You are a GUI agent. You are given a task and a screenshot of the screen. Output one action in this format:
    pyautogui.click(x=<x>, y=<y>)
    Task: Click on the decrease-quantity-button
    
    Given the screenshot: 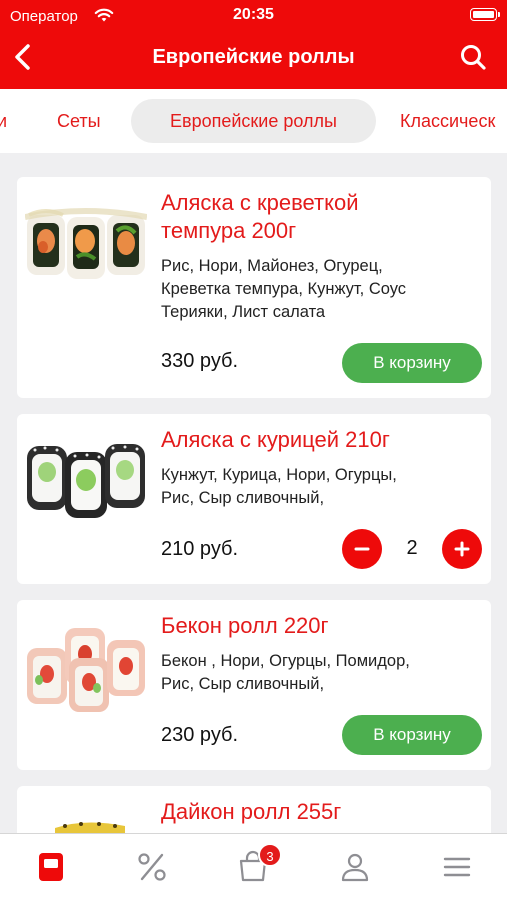 What is the action you would take?
    pyautogui.click(x=362, y=549)
    